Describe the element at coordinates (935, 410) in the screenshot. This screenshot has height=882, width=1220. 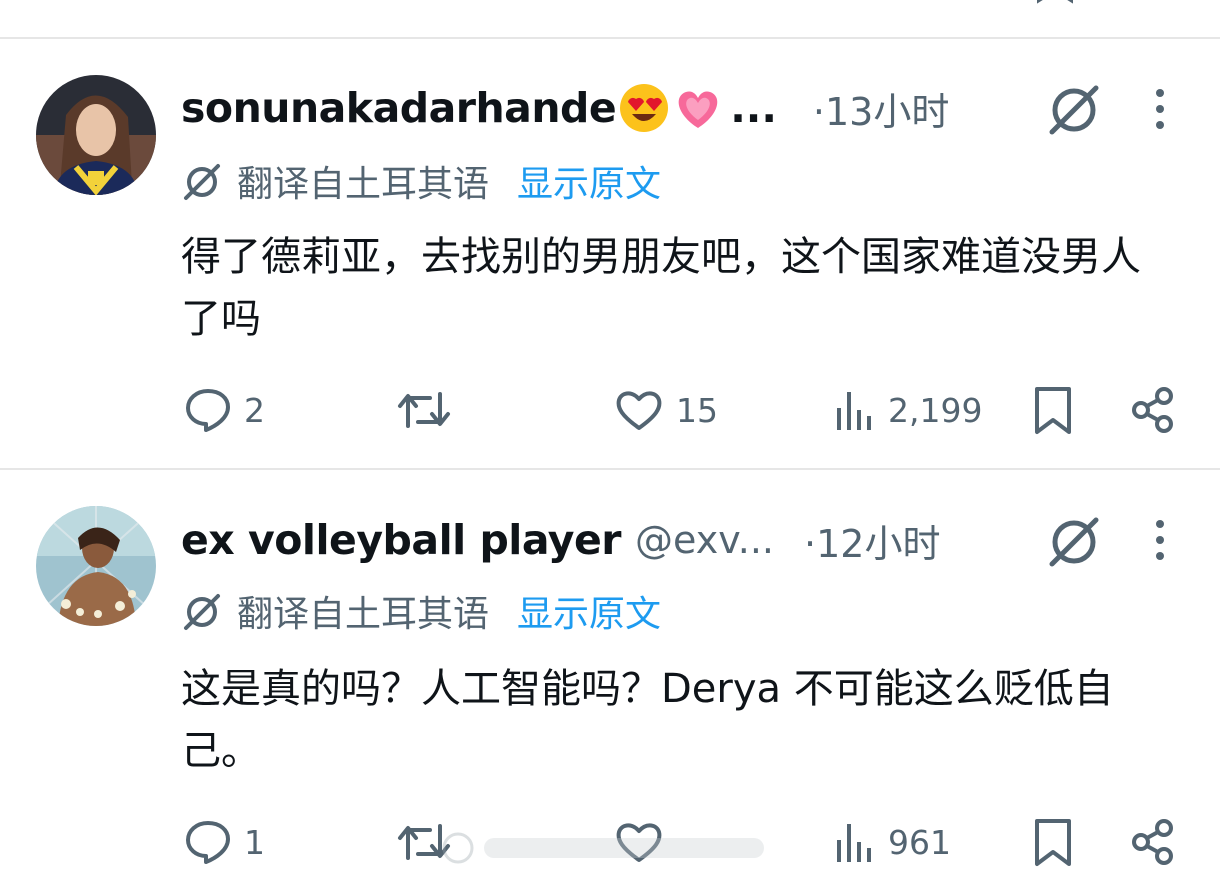
I see `views-count: 2,199` at that location.